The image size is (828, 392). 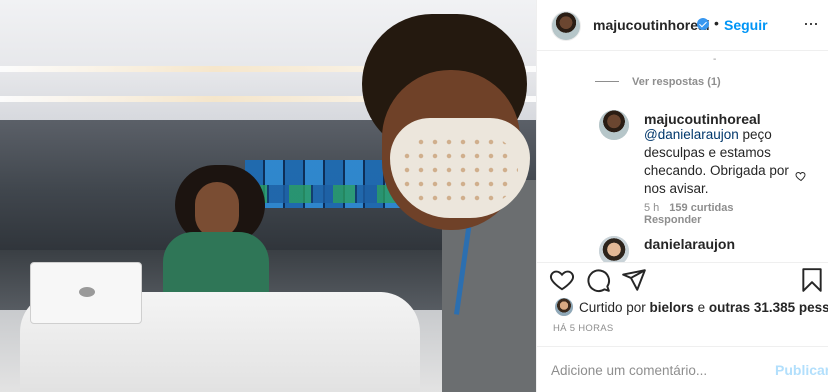 What do you see at coordinates (607, 81) in the screenshot?
I see `replies-divider-line` at bounding box center [607, 81].